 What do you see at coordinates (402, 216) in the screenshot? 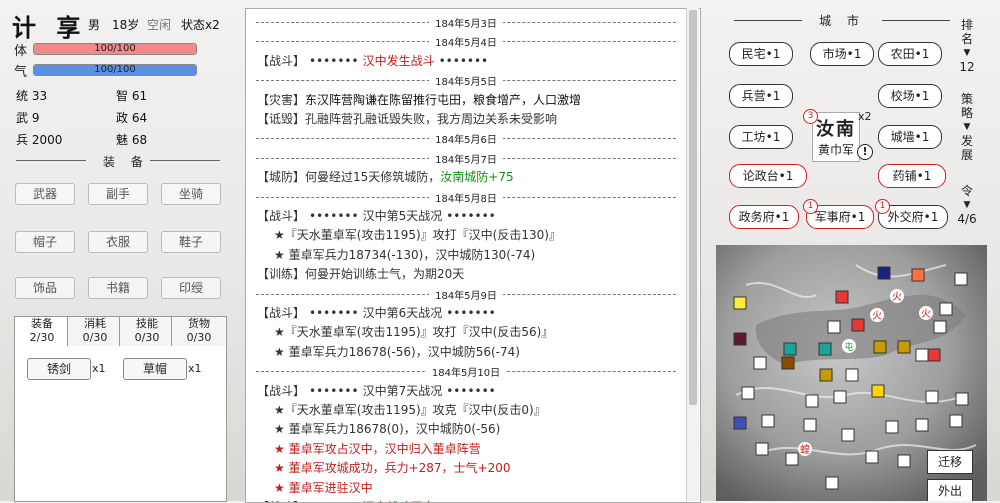
I see `log-body: 汉中第5天战况` at bounding box center [402, 216].